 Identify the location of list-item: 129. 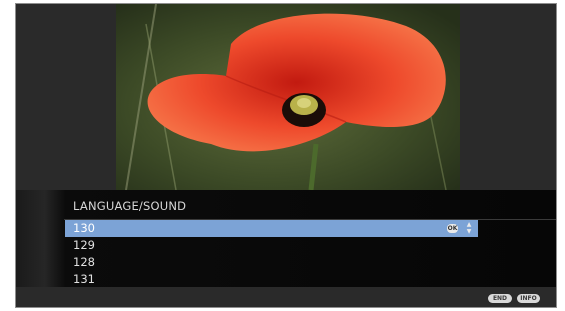
(271, 245).